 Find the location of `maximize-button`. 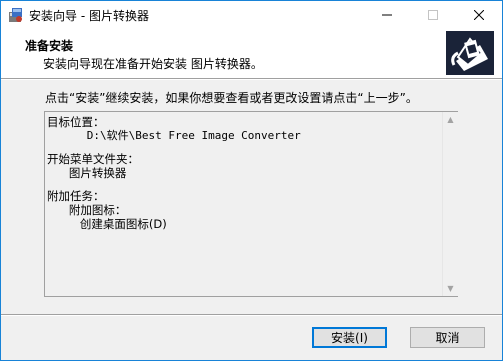

maximize-button is located at coordinates (433, 15).